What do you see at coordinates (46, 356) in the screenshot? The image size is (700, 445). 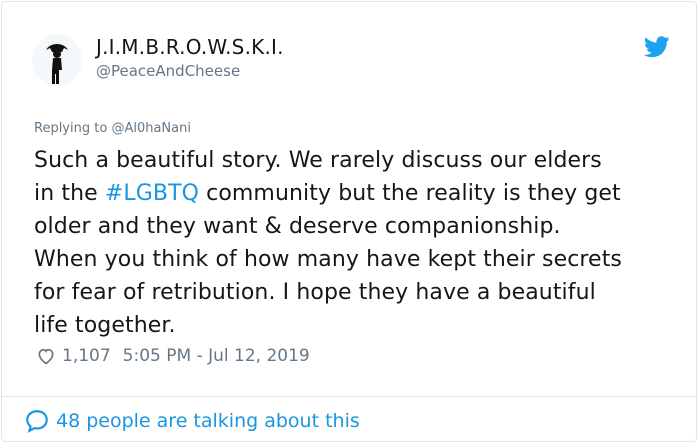 I see `heart-icon` at bounding box center [46, 356].